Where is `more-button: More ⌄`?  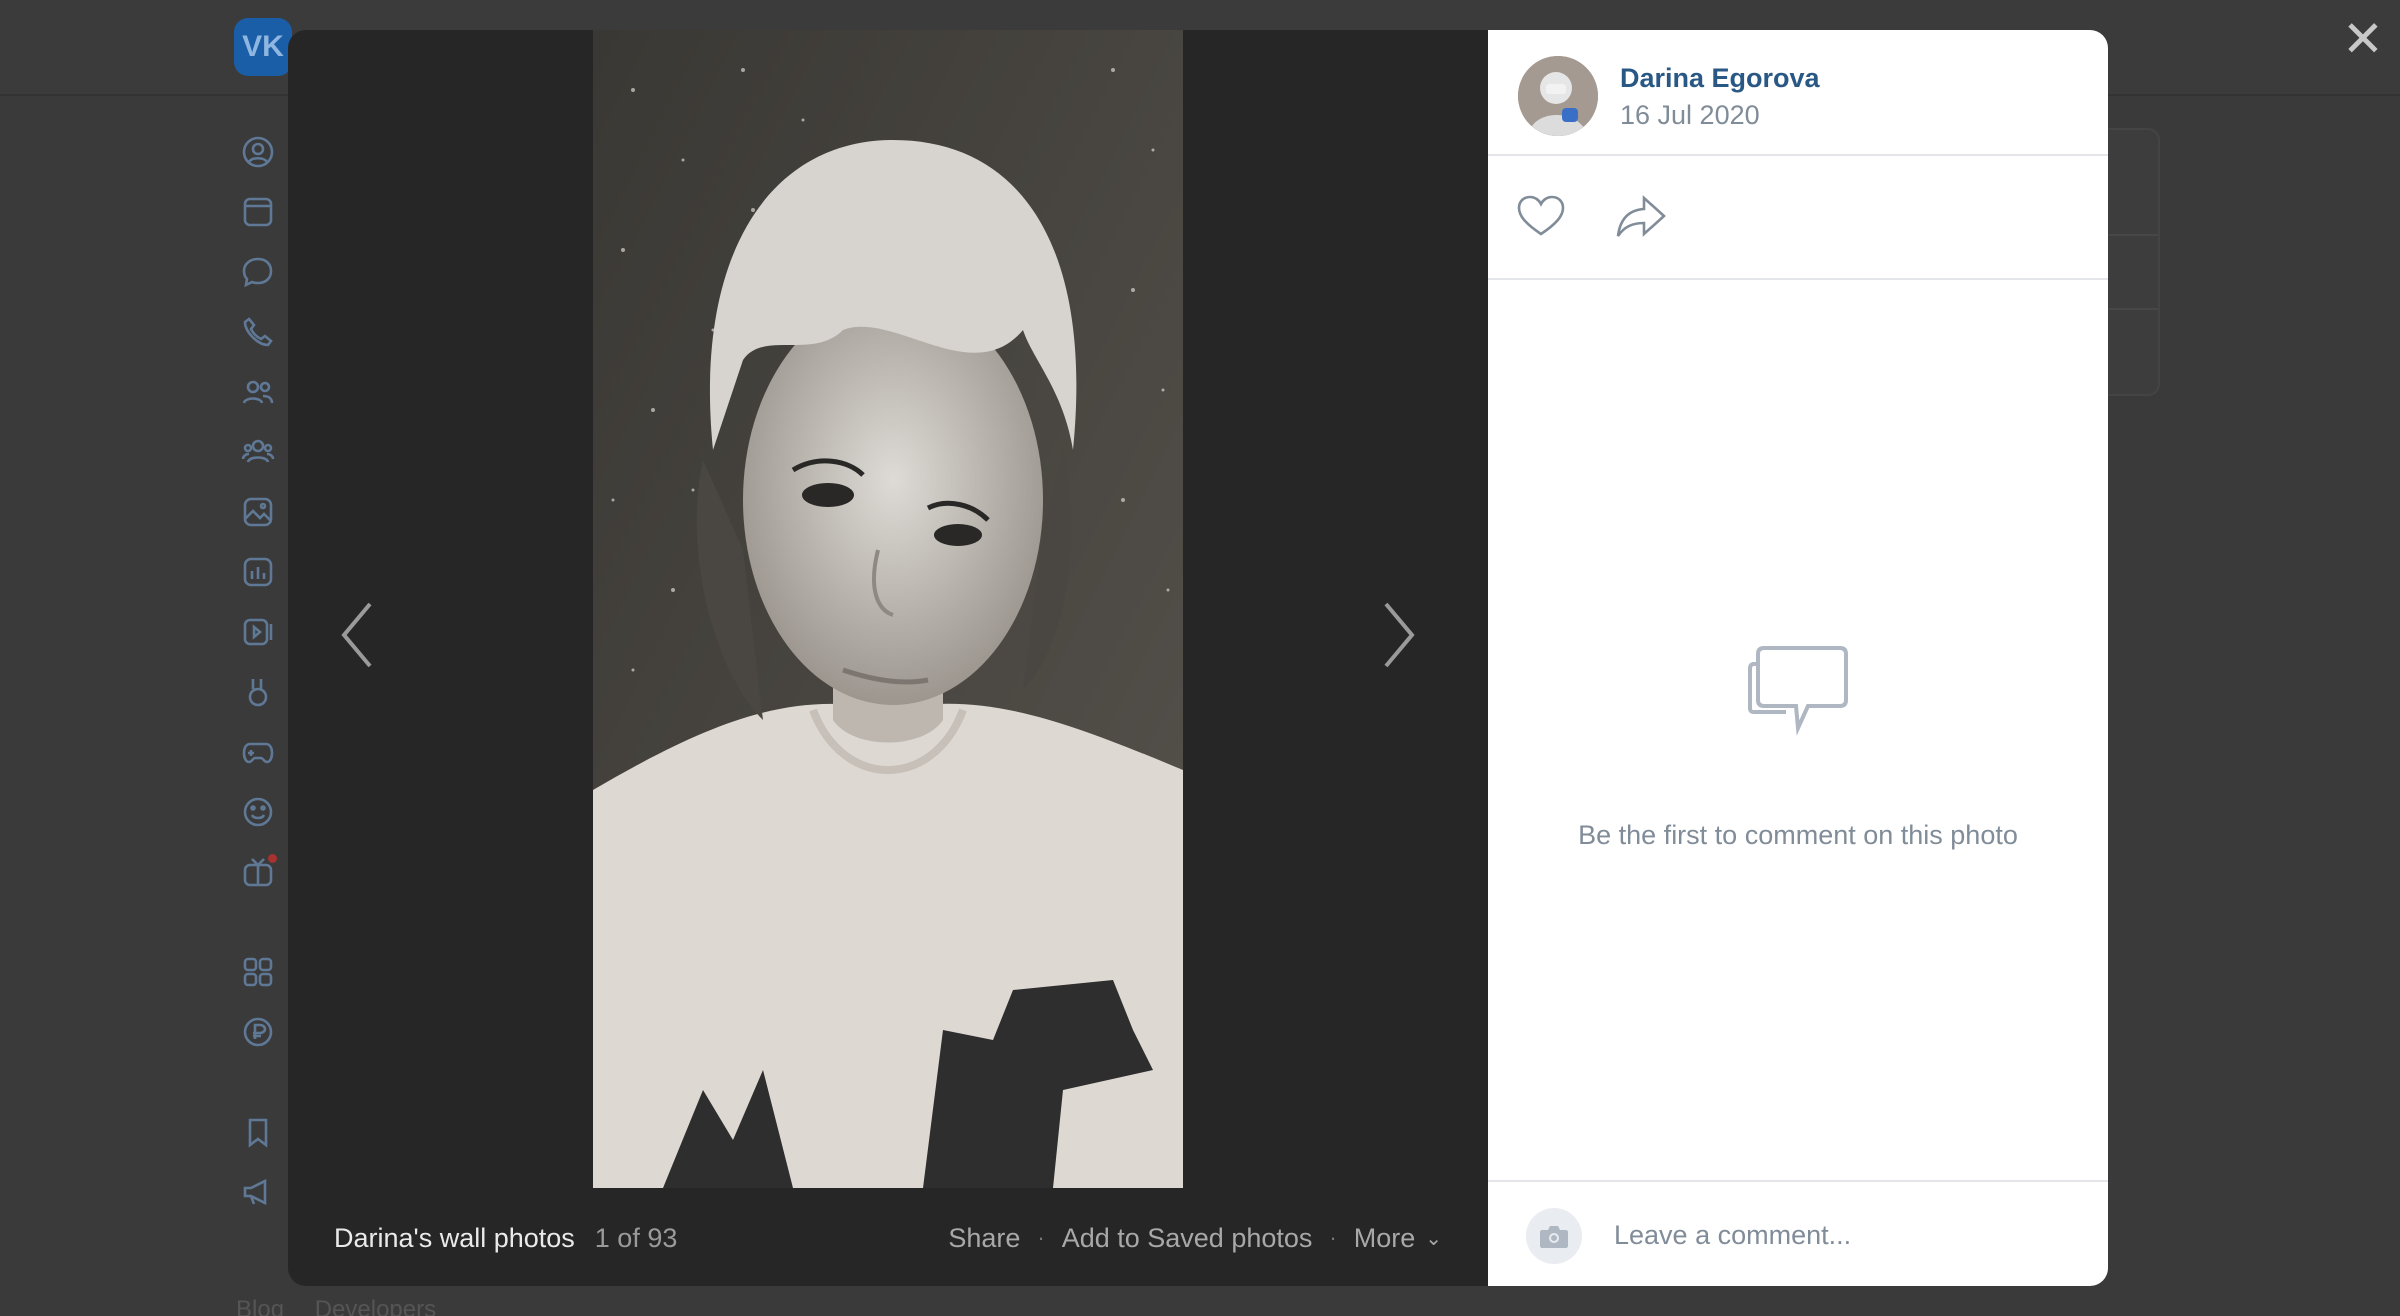
more-button: More ⌄ is located at coordinates (1398, 1238).